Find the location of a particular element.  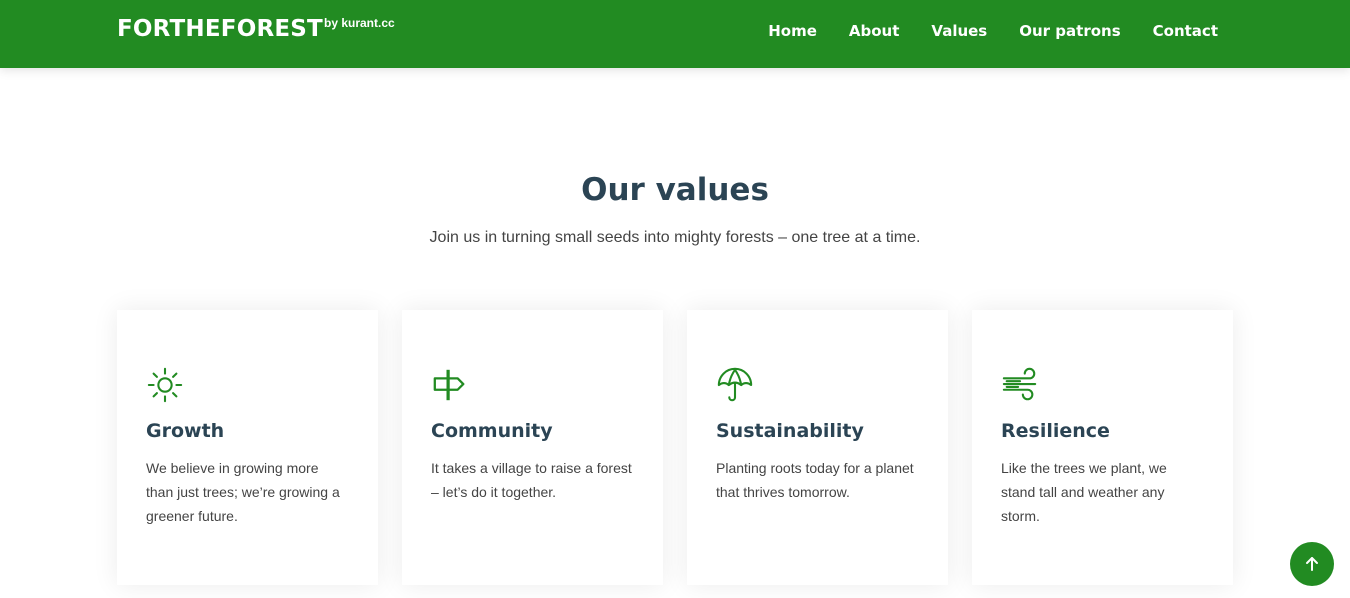

section-title: Our values is located at coordinates (675, 190).